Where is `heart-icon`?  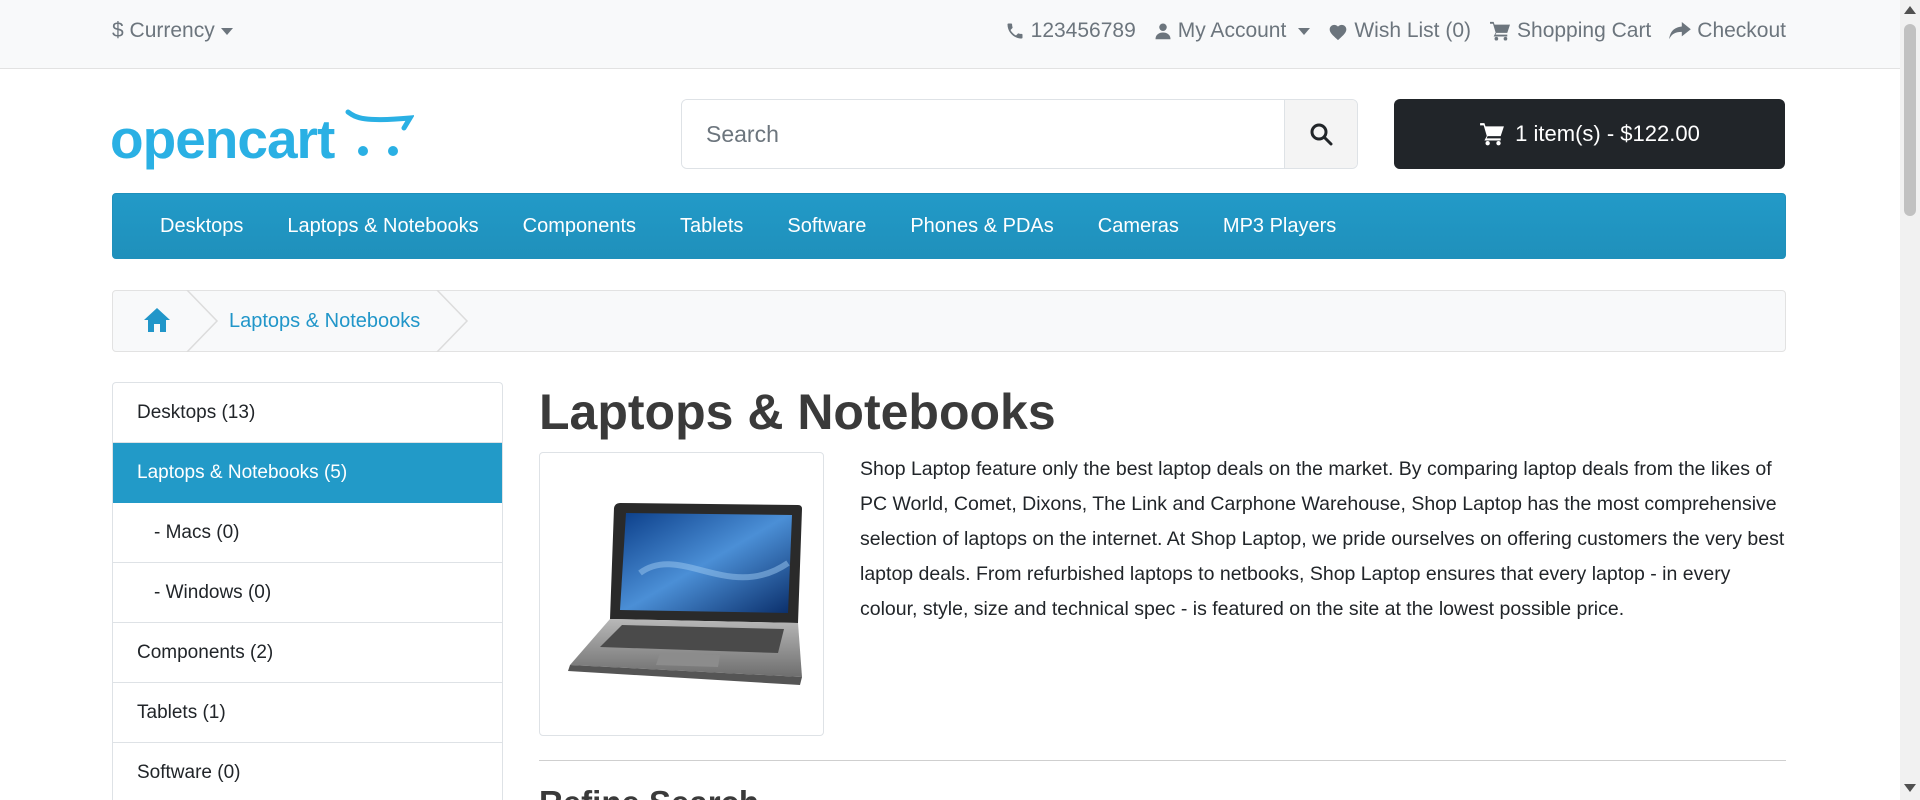
heart-icon is located at coordinates (1338, 32).